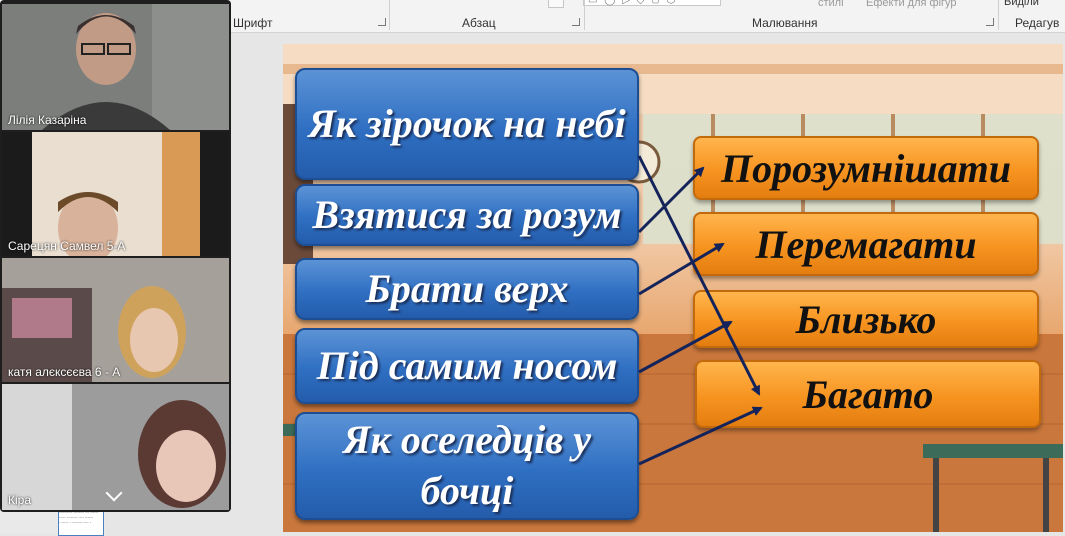 Image resolution: width=1065 pixels, height=536 pixels. What do you see at coordinates (681, 269) in the screenshot?
I see `arrow-upper-hand-to-win` at bounding box center [681, 269].